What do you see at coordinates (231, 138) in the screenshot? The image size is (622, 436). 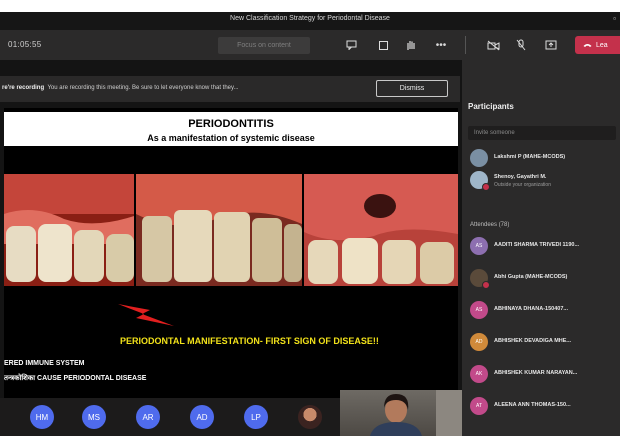 I see `slide-subtitle: As a manifestation of systemic disease` at bounding box center [231, 138].